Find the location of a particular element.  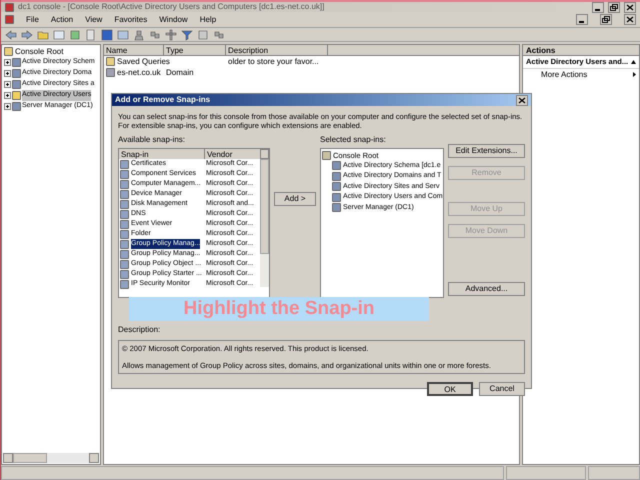

column-header: Vendor is located at coordinates (232, 154).